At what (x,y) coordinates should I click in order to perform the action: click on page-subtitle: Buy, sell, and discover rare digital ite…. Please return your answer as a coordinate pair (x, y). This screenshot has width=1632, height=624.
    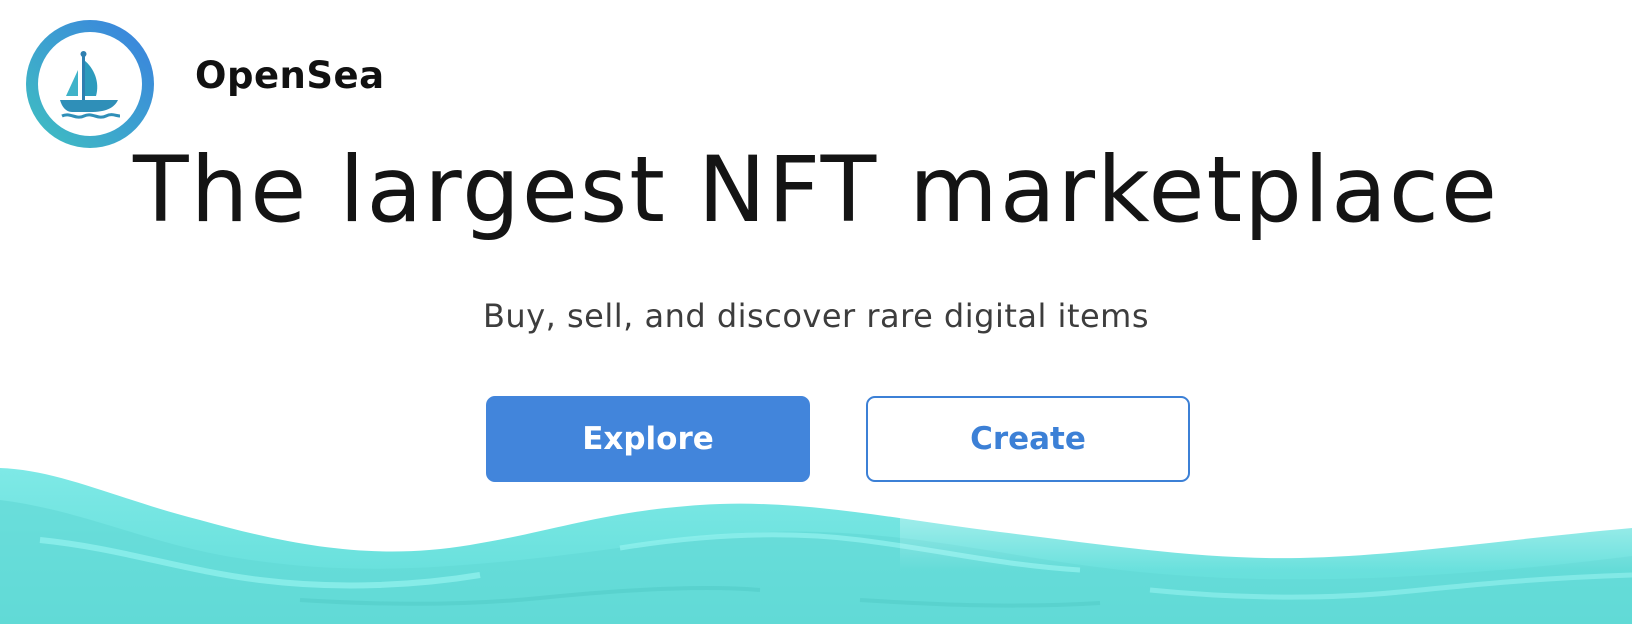
    Looking at the image, I should click on (816, 316).